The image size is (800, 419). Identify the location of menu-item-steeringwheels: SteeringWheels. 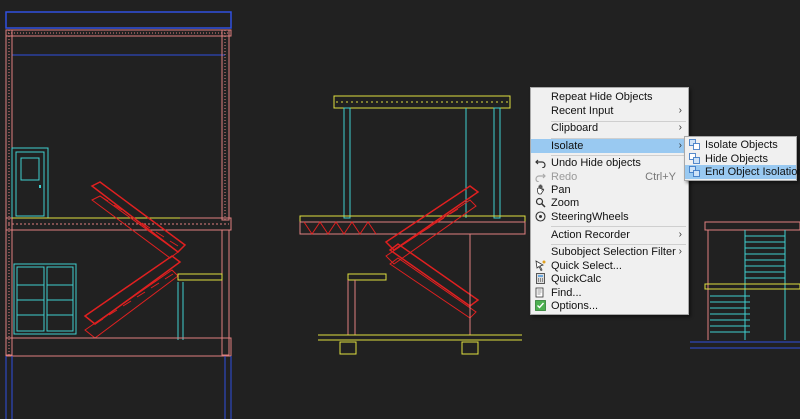
(609, 217).